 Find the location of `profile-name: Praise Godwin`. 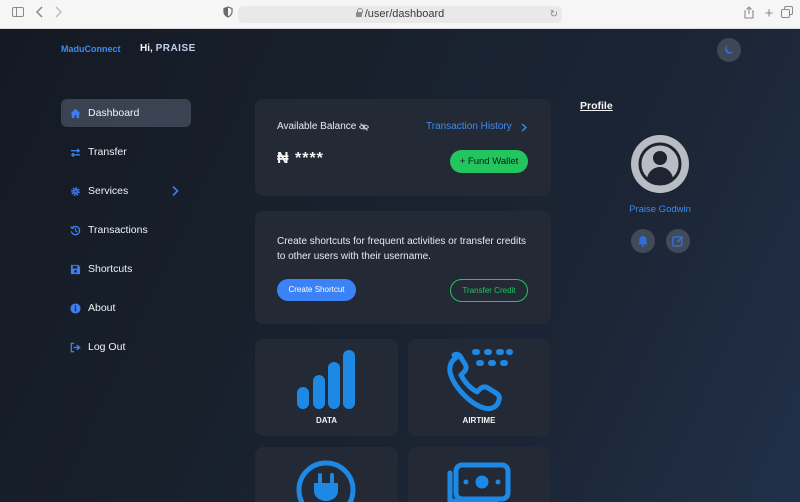

profile-name: Praise Godwin is located at coordinates (660, 209).